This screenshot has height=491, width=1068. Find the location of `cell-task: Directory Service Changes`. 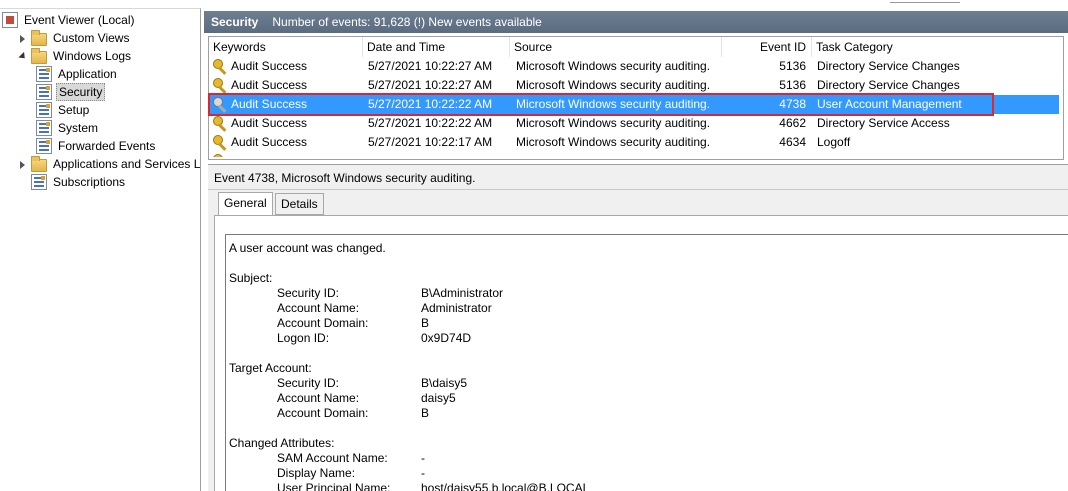

cell-task: Directory Service Changes is located at coordinates (888, 66).